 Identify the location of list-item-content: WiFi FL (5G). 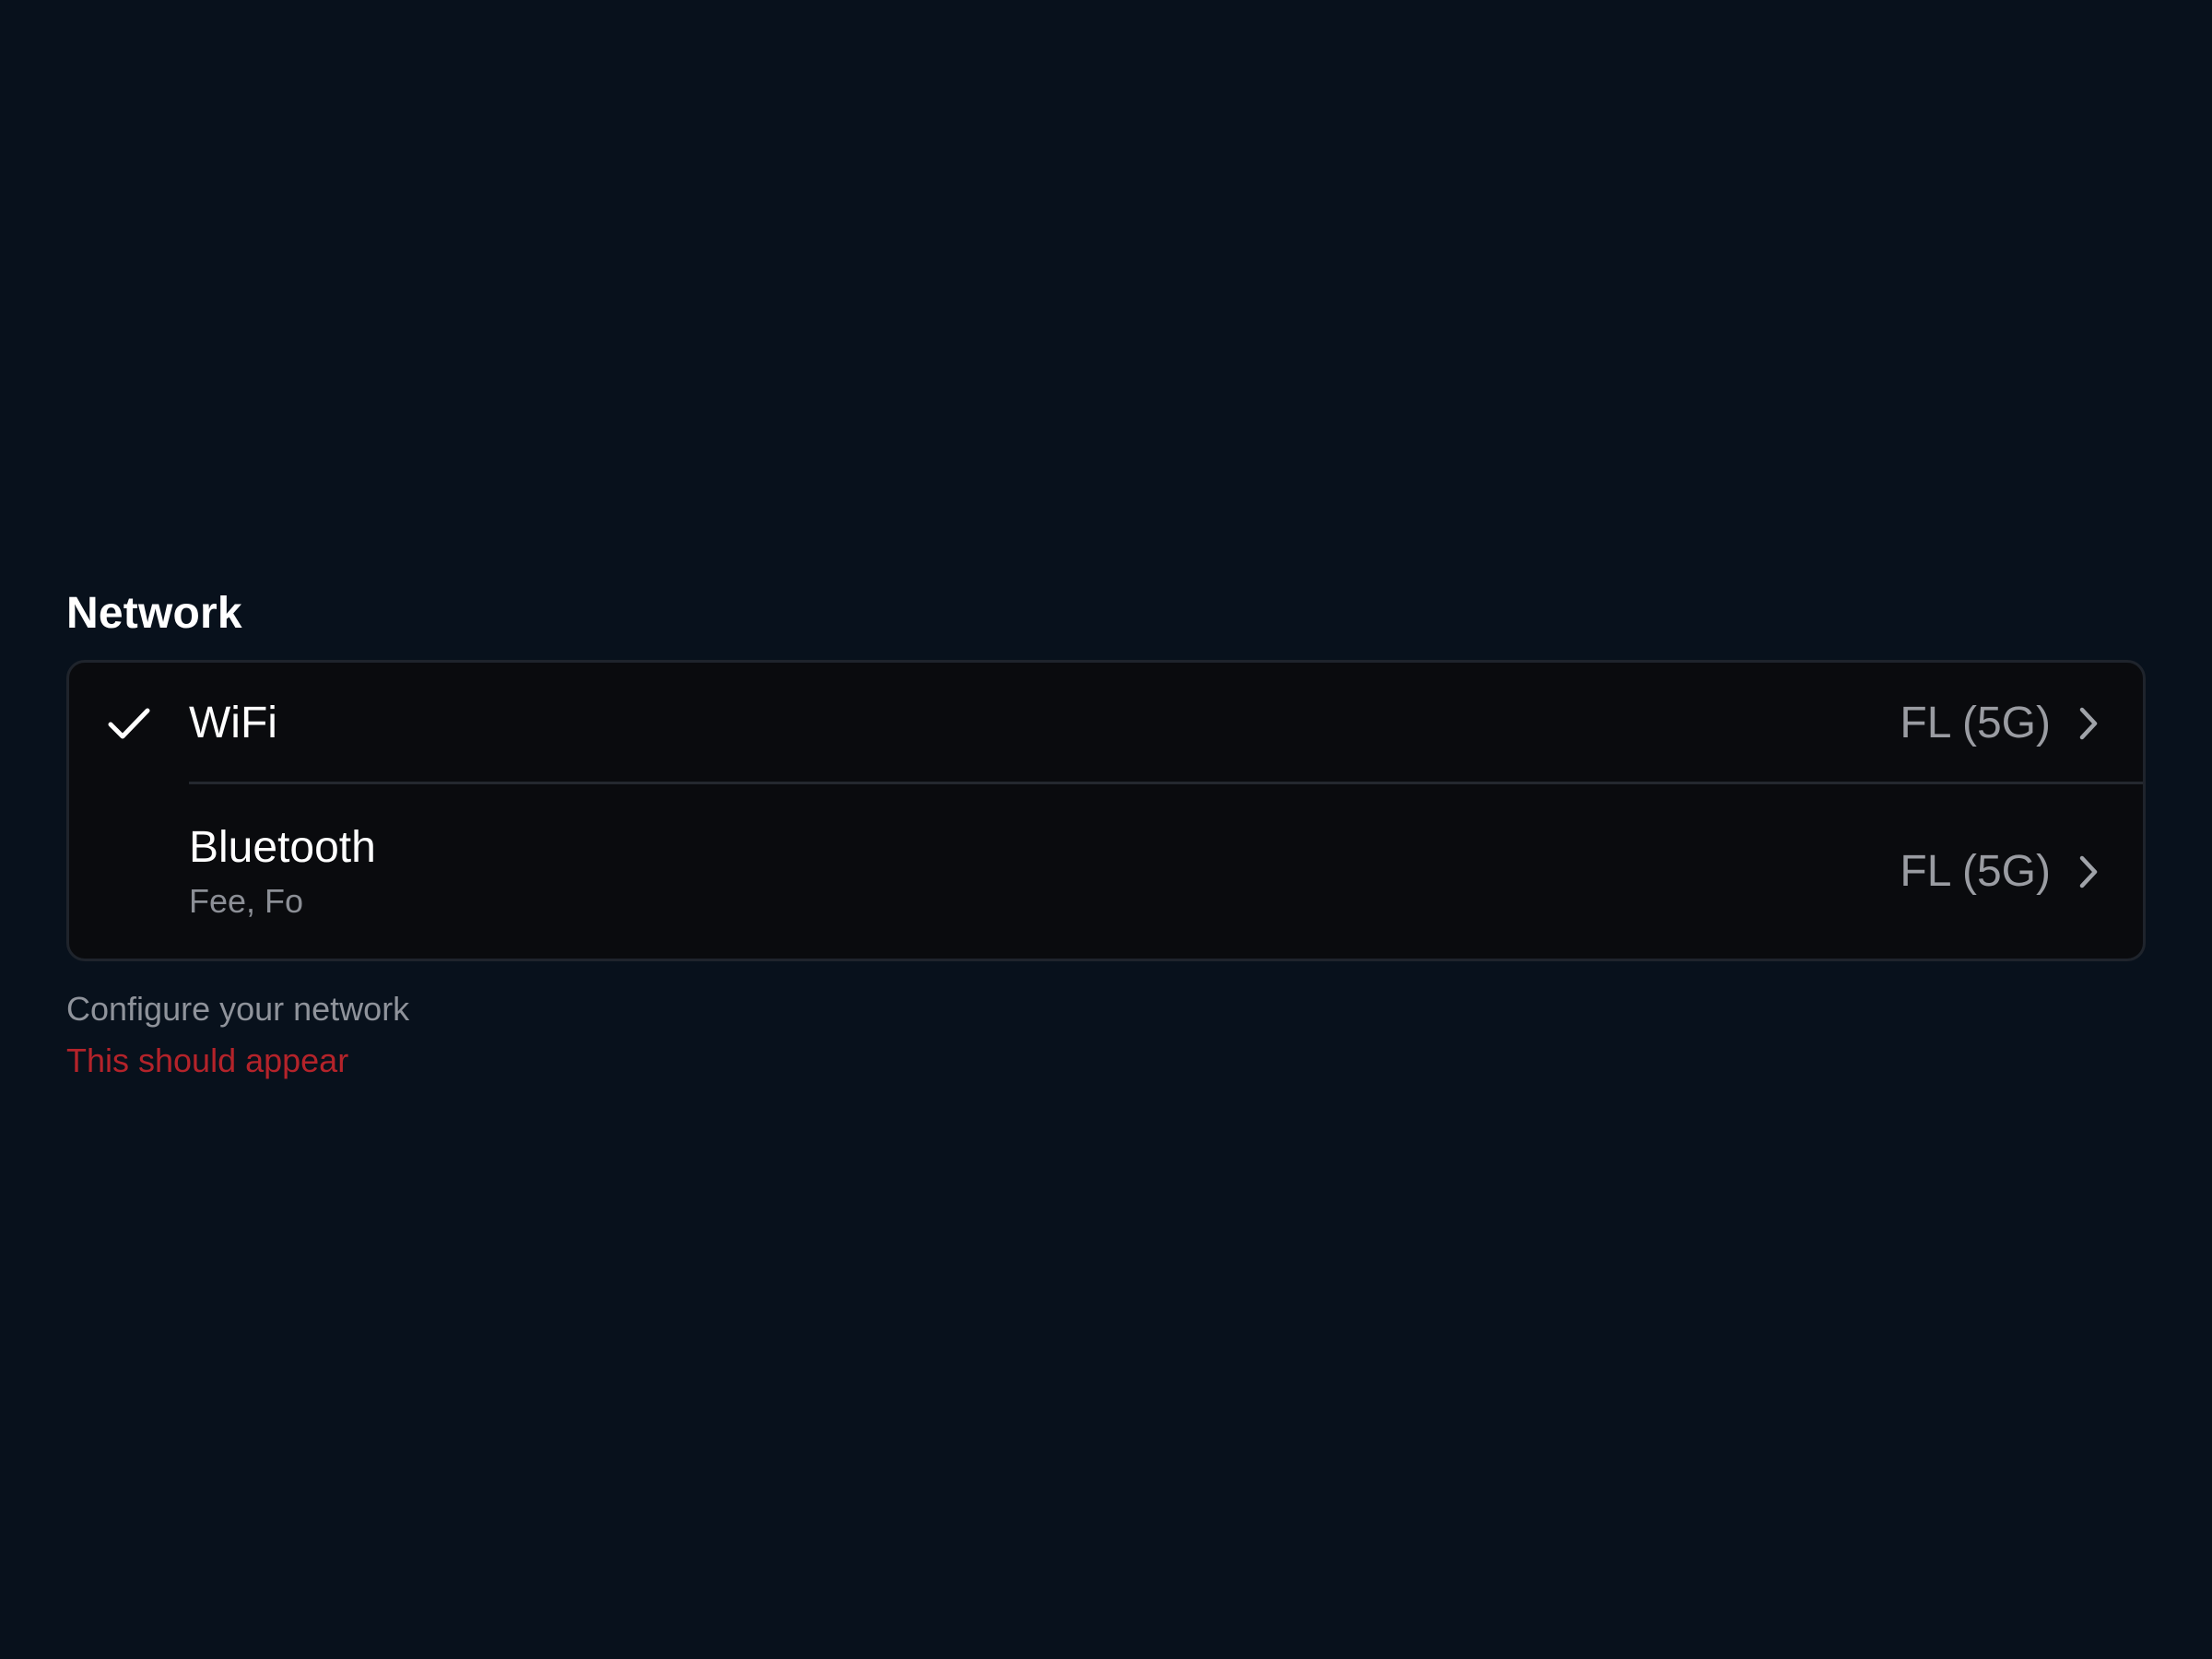
(1166, 723).